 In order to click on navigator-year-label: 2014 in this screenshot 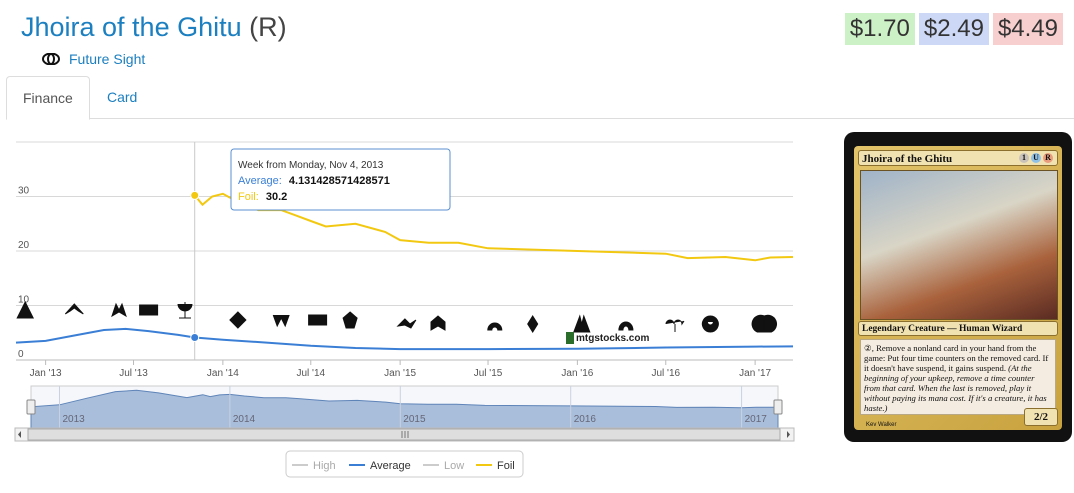, I will do `click(244, 419)`.